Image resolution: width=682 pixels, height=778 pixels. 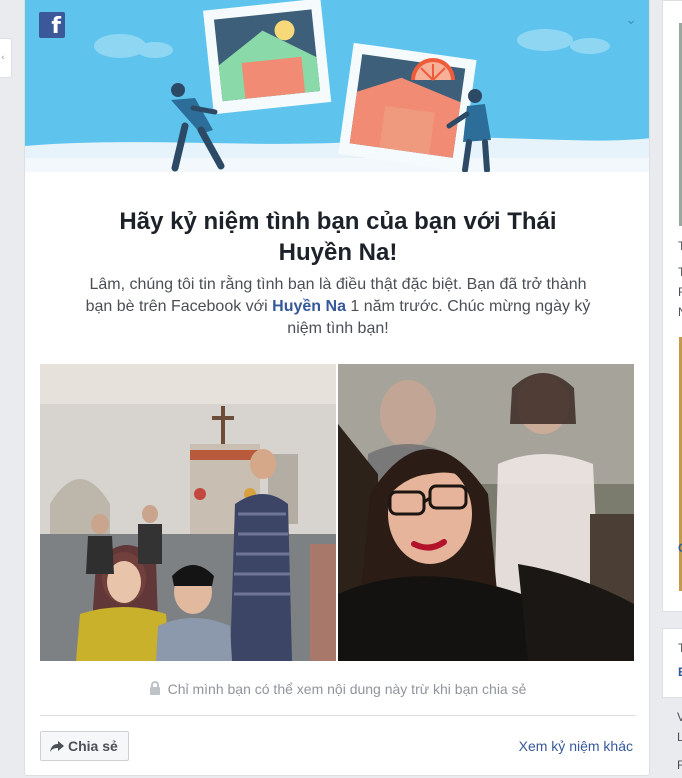 I want to click on share-button-label: Chia sẻ, so click(x=93, y=746).